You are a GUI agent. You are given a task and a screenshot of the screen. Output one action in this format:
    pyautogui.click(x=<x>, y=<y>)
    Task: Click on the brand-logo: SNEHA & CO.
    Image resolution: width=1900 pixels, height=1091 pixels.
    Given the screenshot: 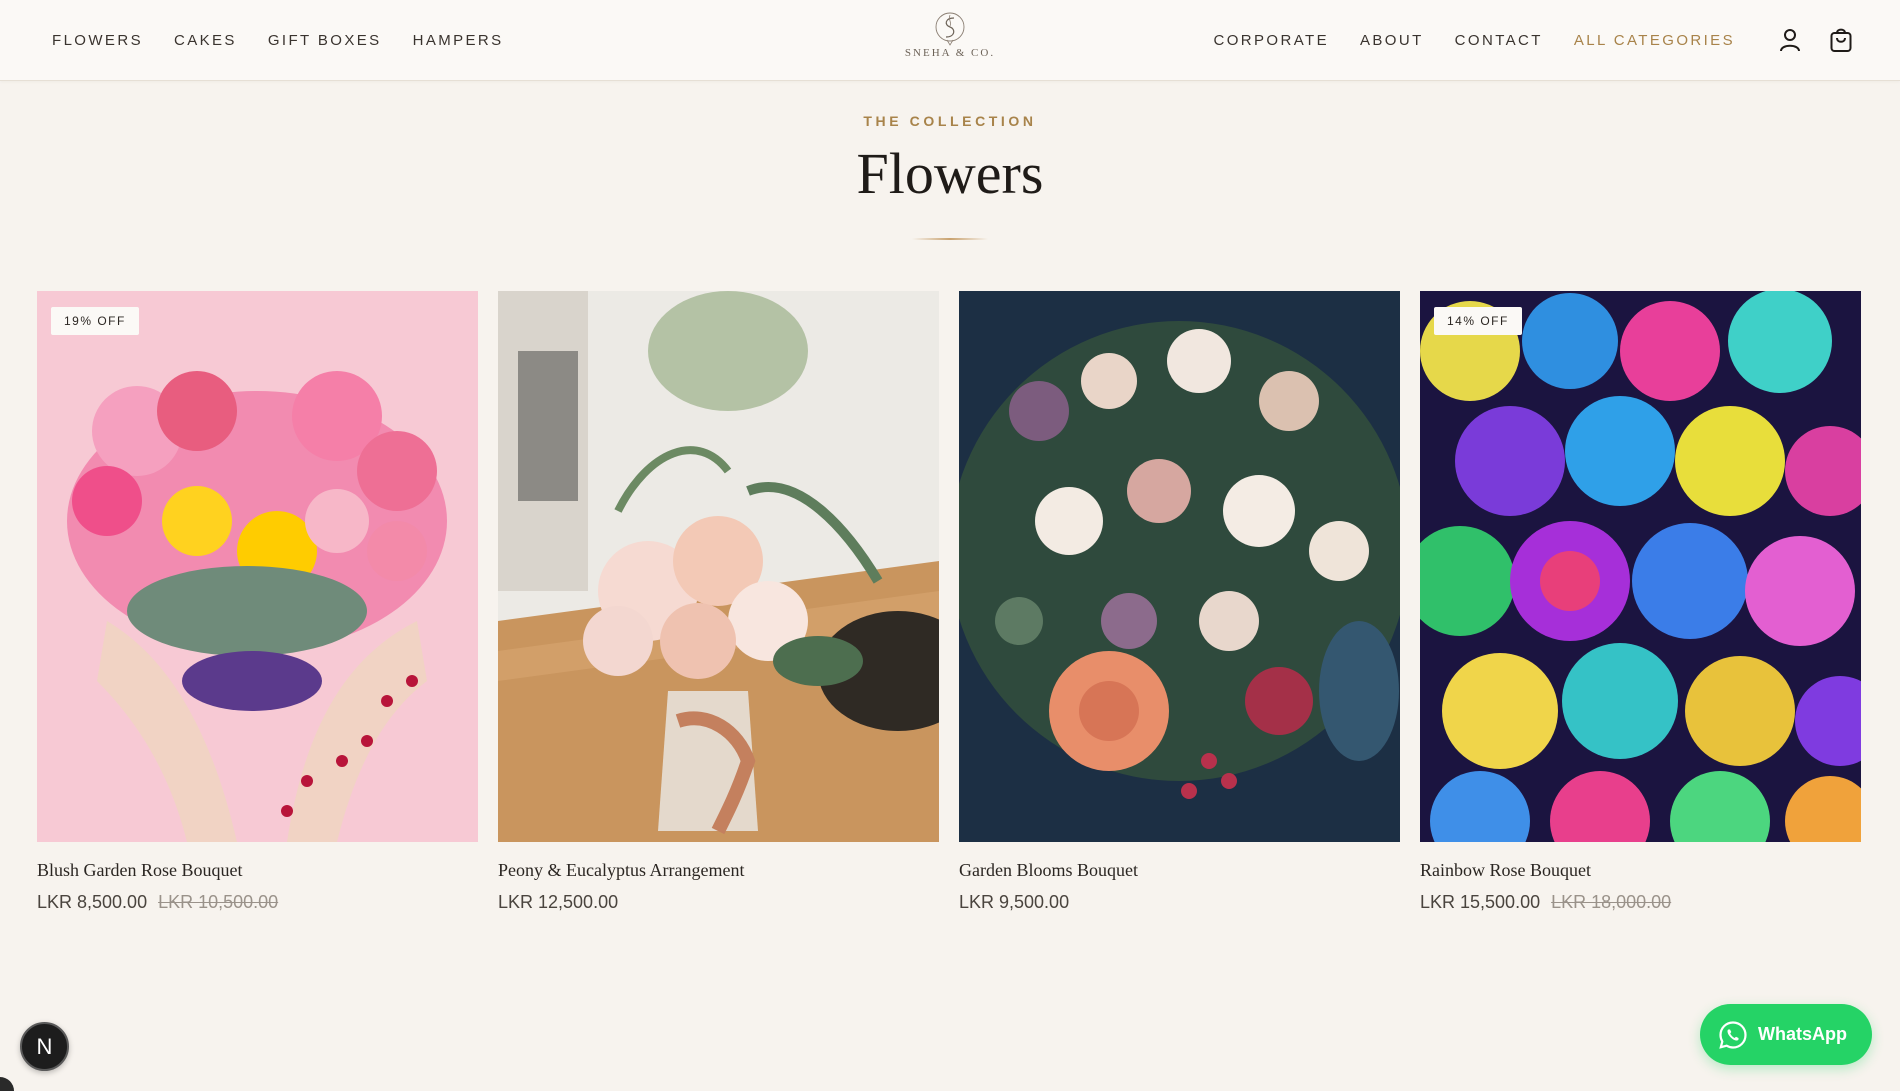 What is the action you would take?
    pyautogui.click(x=950, y=39)
    